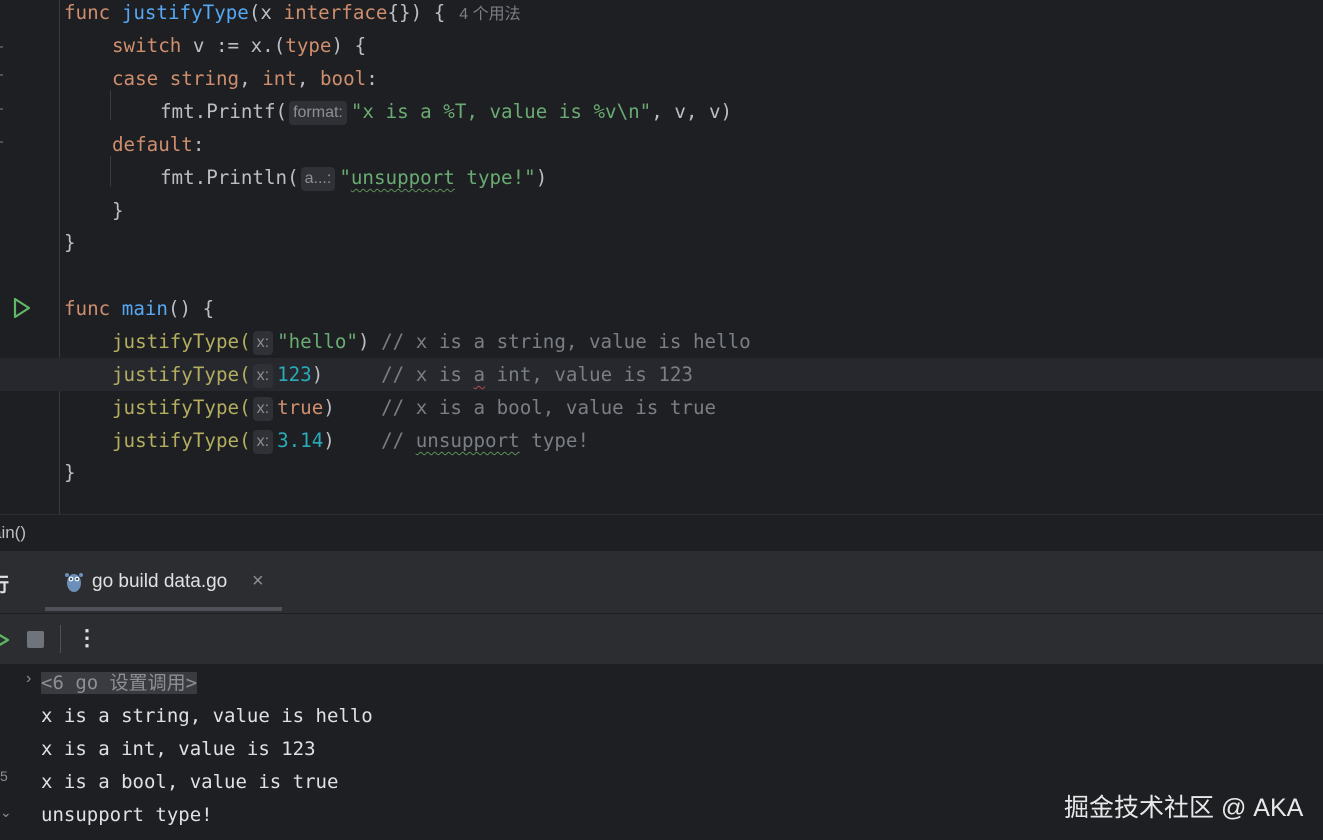 The width and height of the screenshot is (1323, 840). What do you see at coordinates (560, 341) in the screenshot?
I see `comment: // x is a string, value is hello` at bounding box center [560, 341].